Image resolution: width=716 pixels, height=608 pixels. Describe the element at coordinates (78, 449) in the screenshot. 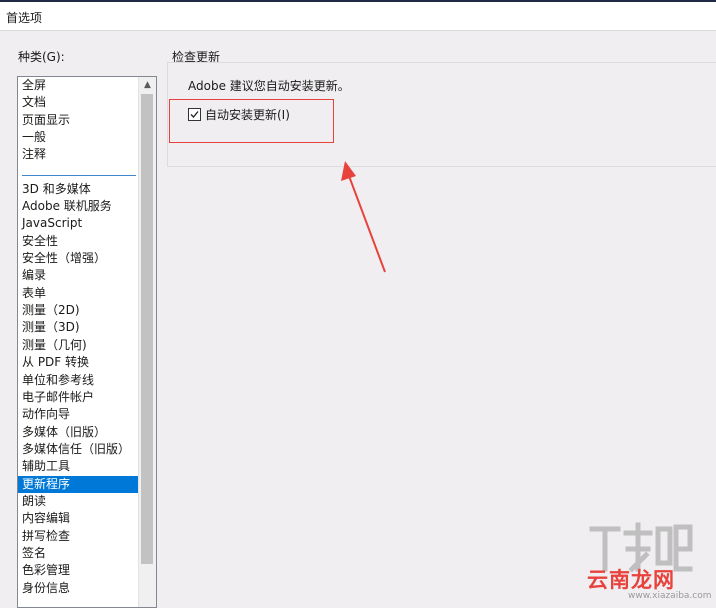

I see `category-item: 多媒体信任（旧版）` at that location.